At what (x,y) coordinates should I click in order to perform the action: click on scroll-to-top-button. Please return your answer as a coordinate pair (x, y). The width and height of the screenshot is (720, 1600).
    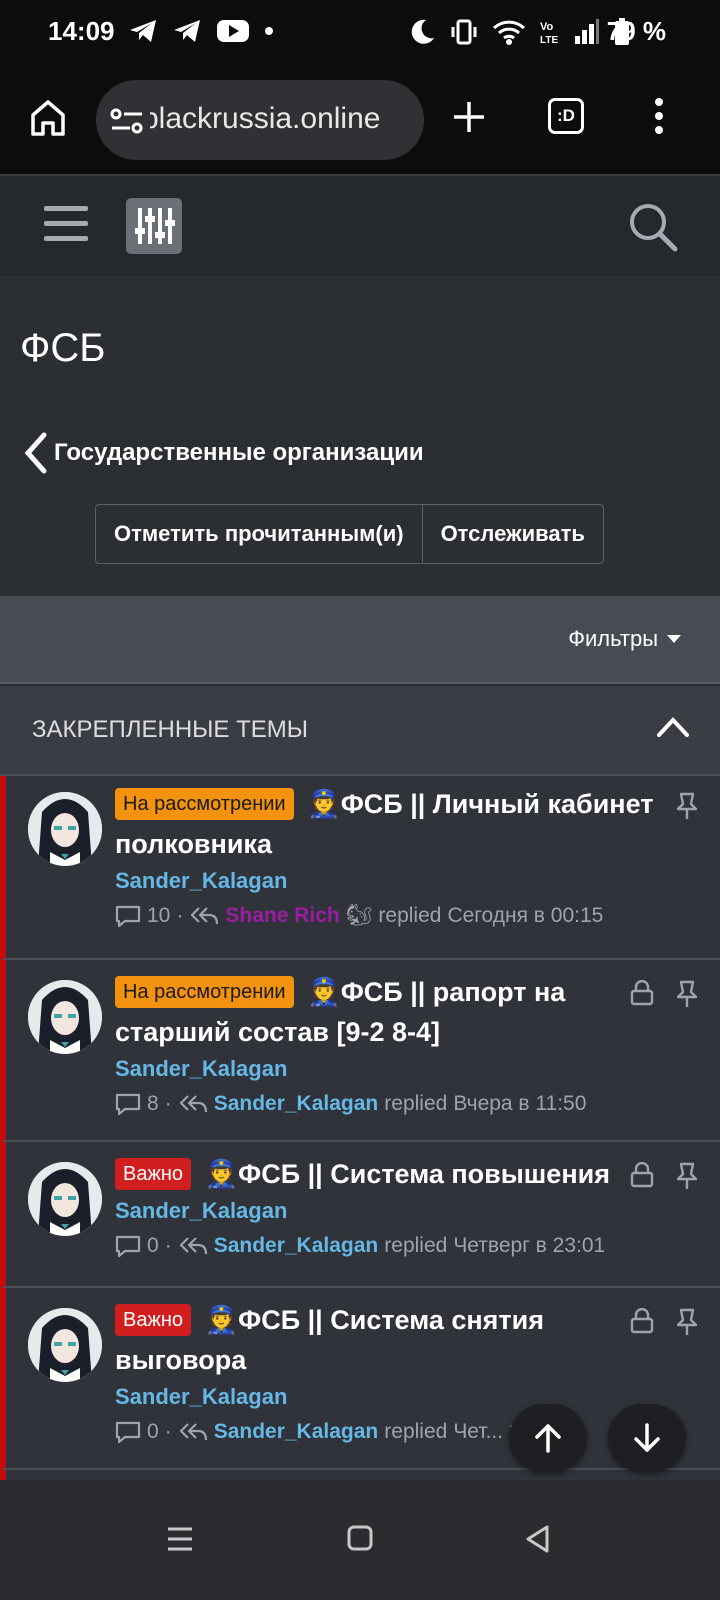
    Looking at the image, I should click on (548, 1438).